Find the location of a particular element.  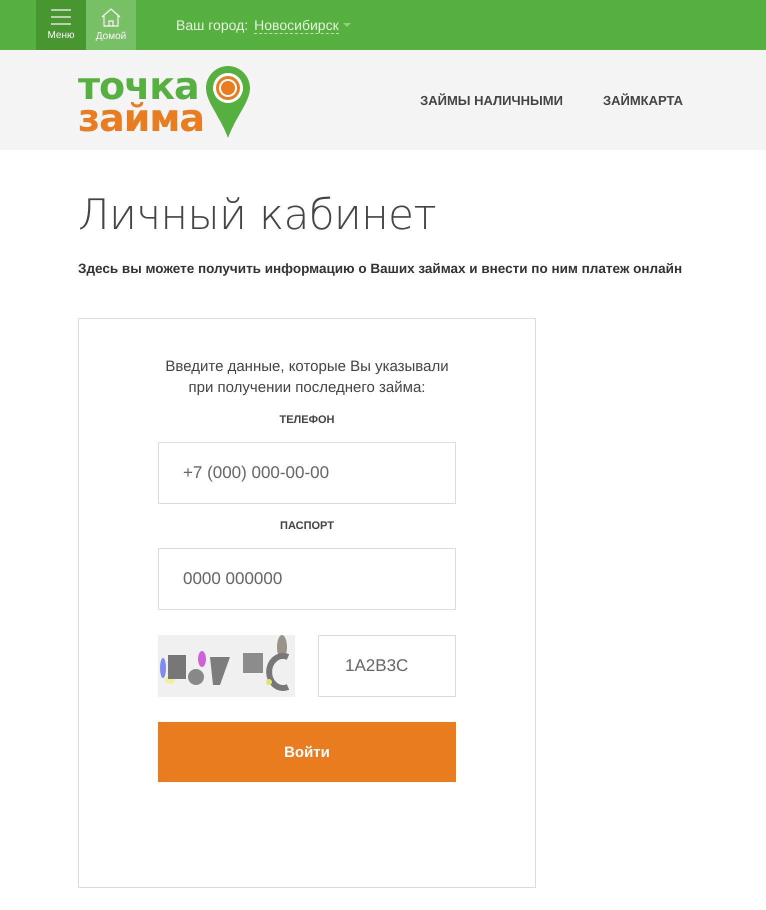

input-field: 0000 000000 is located at coordinates (307, 579).